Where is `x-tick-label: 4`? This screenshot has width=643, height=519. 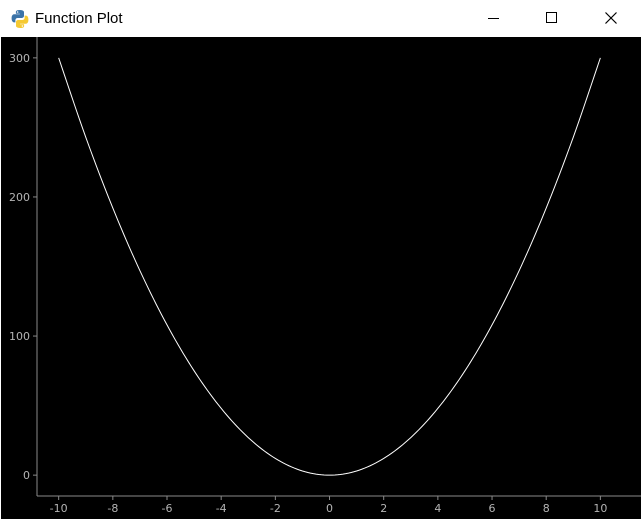
x-tick-label: 4 is located at coordinates (437, 508).